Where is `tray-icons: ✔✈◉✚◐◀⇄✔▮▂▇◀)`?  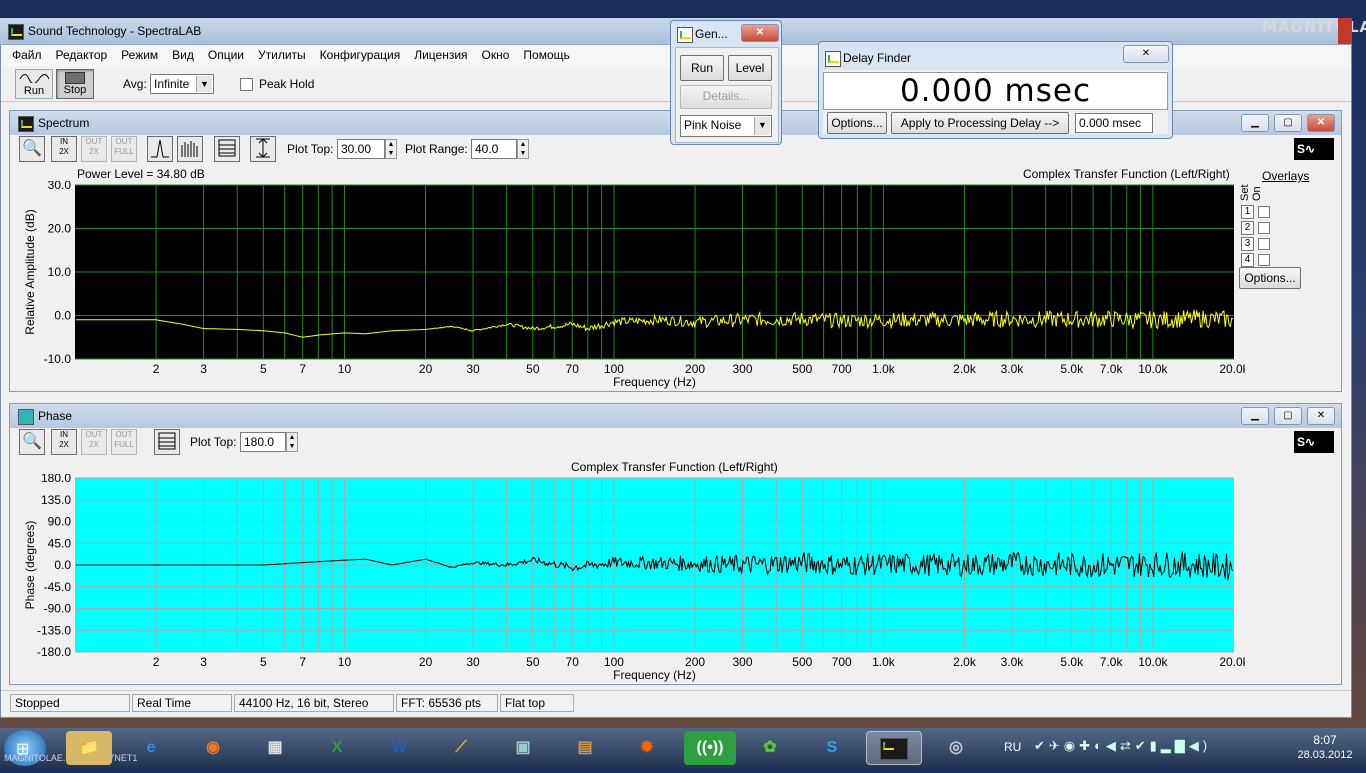 tray-icons: ✔✈◉✚◐◀⇄✔▮▂▇◀) is located at coordinates (1144, 748).